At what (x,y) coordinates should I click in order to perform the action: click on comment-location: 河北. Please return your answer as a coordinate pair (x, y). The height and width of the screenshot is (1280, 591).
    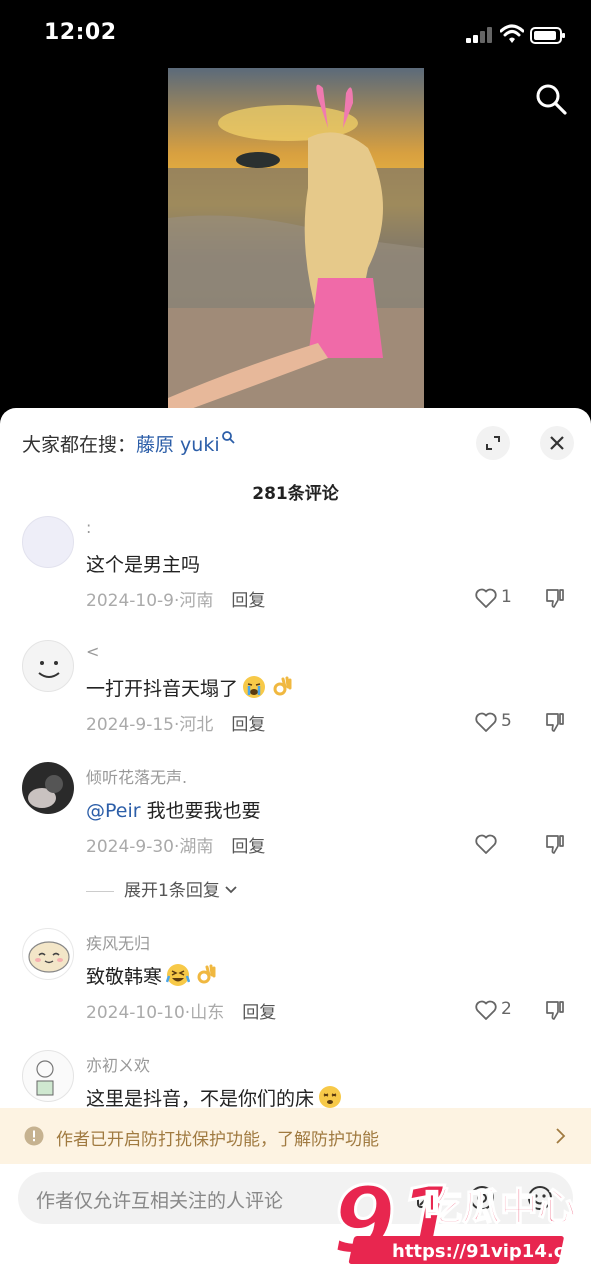
    Looking at the image, I should click on (196, 725).